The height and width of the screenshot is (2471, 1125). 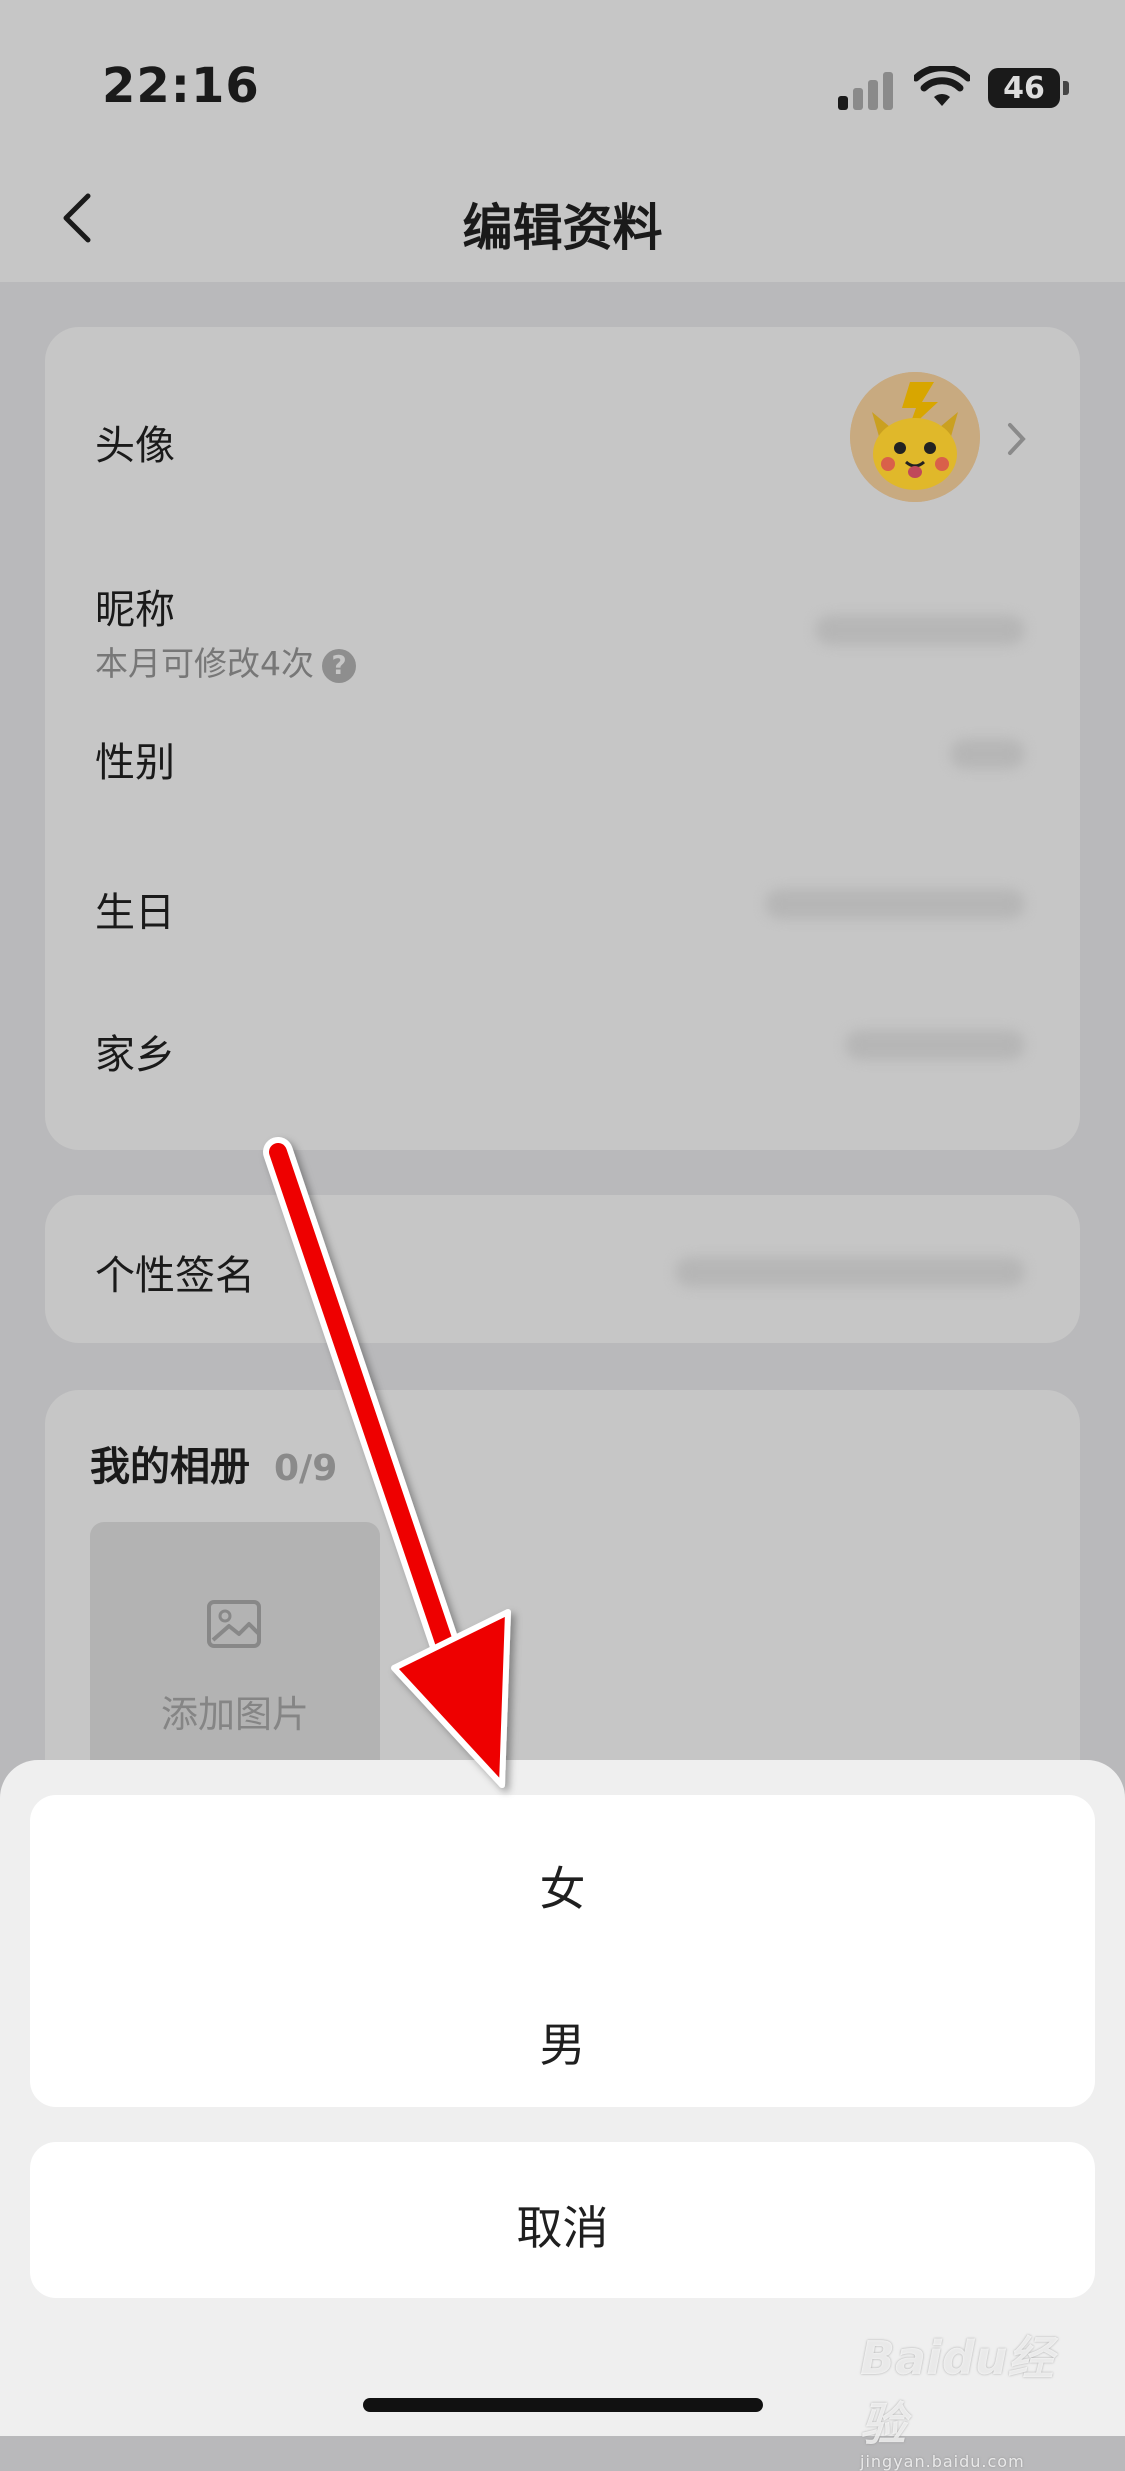 I want to click on gender-row: 性别, so click(x=562, y=772).